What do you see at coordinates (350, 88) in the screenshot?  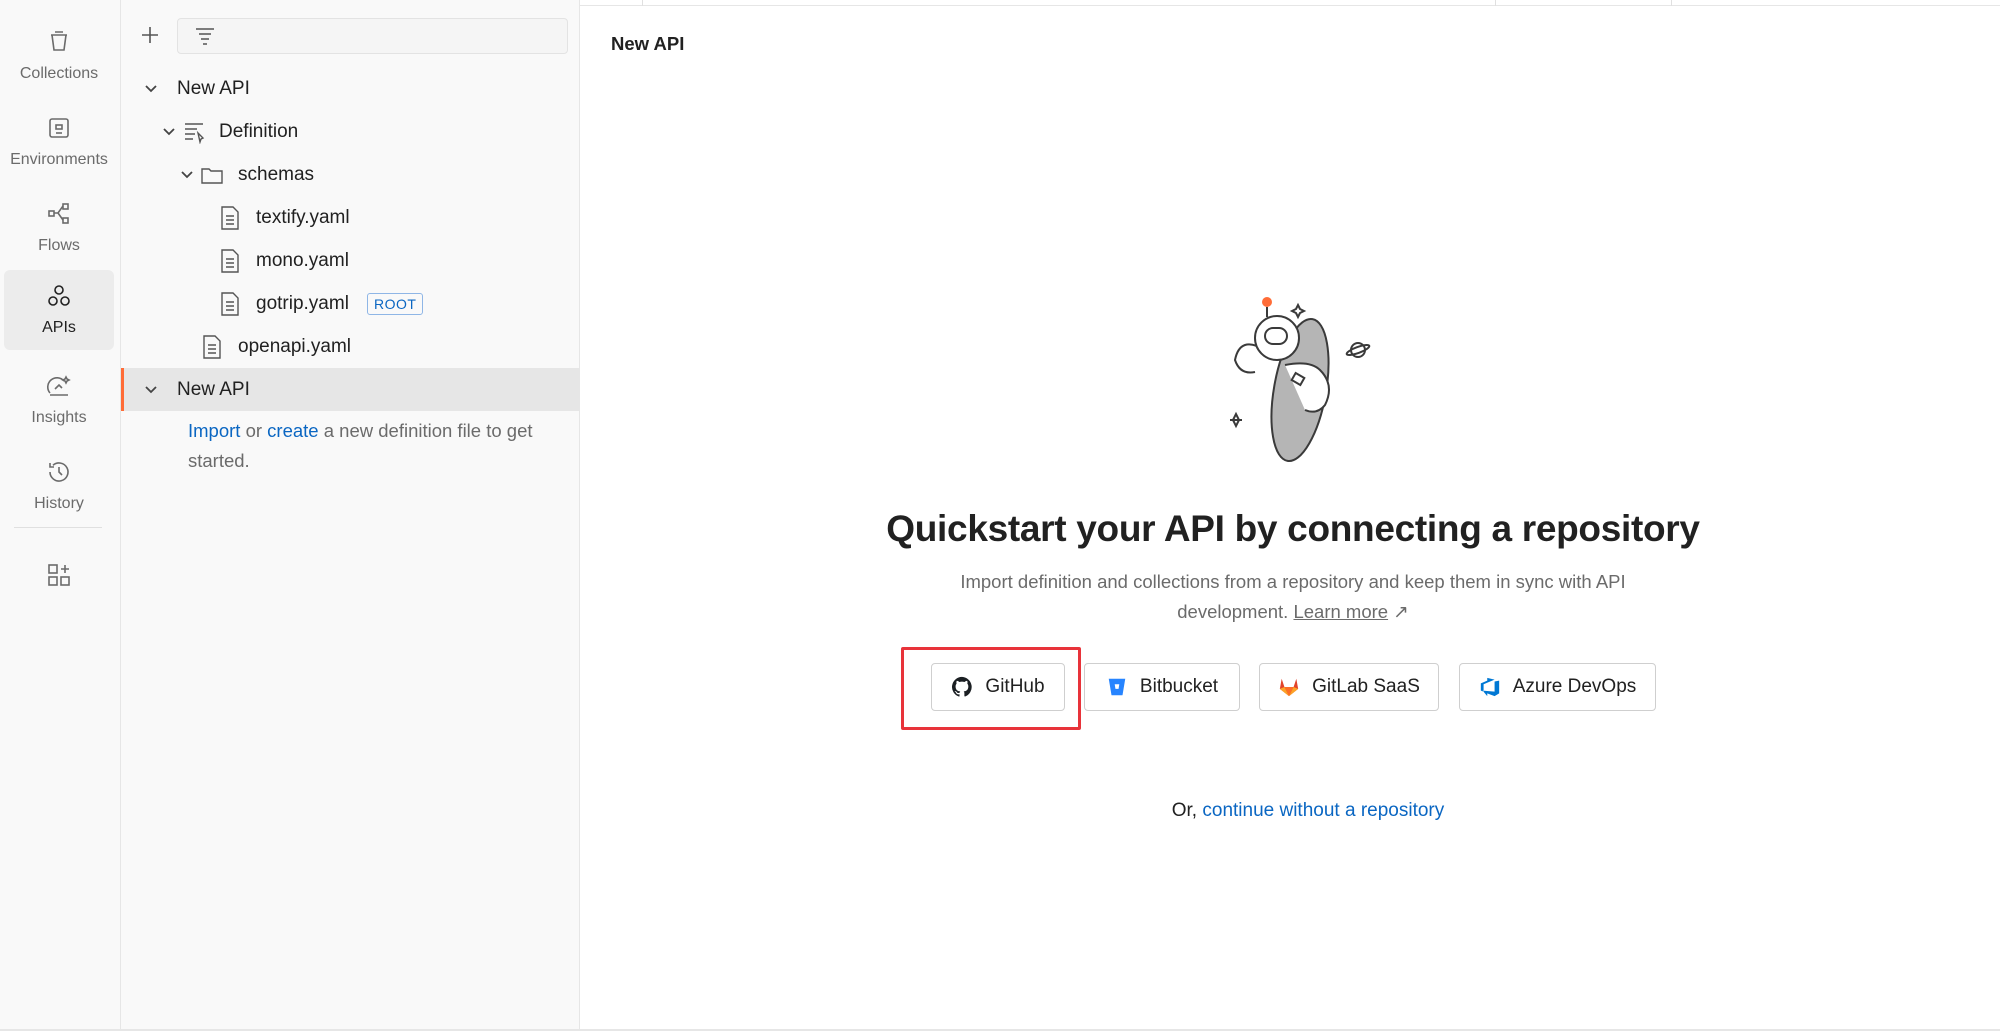 I see `tree-item-new-api: New API` at bounding box center [350, 88].